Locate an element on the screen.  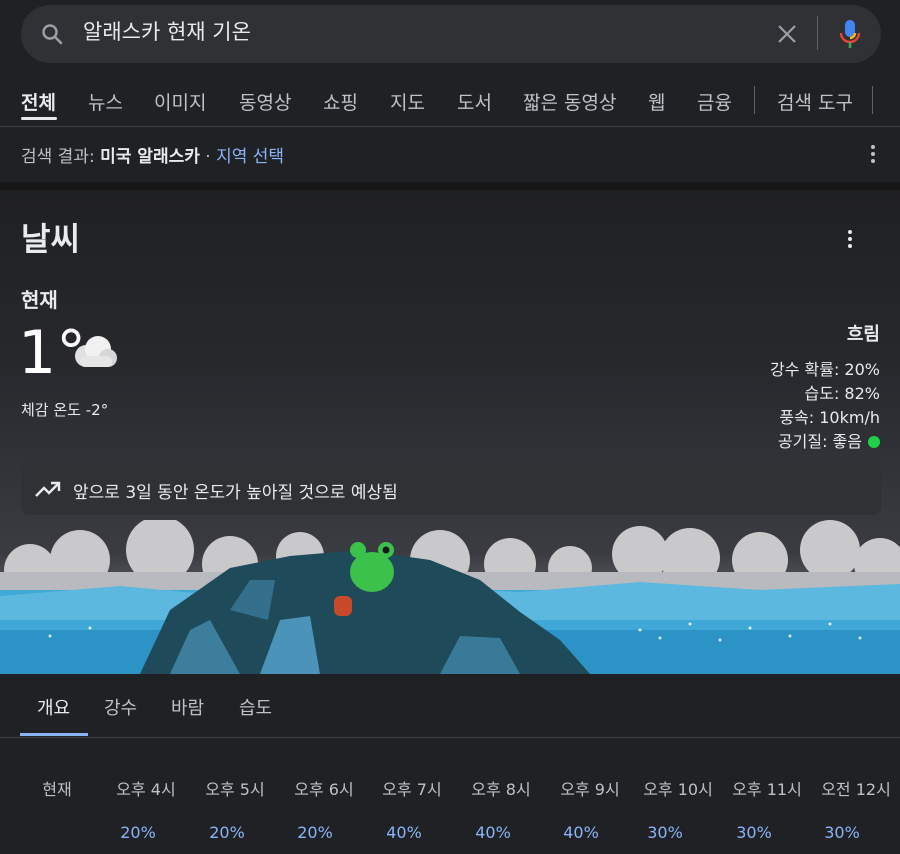
clear-icon is located at coordinates (787, 34).